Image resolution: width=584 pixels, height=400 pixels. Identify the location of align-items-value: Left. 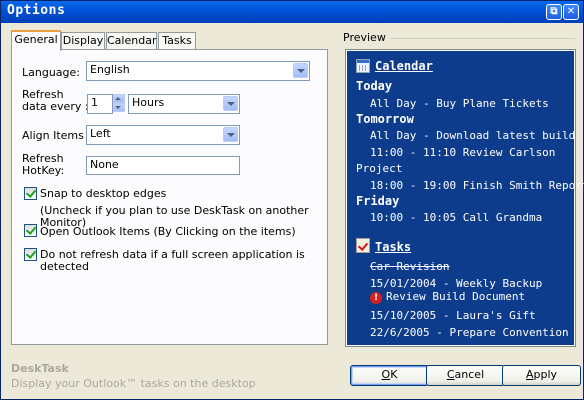
(100, 133).